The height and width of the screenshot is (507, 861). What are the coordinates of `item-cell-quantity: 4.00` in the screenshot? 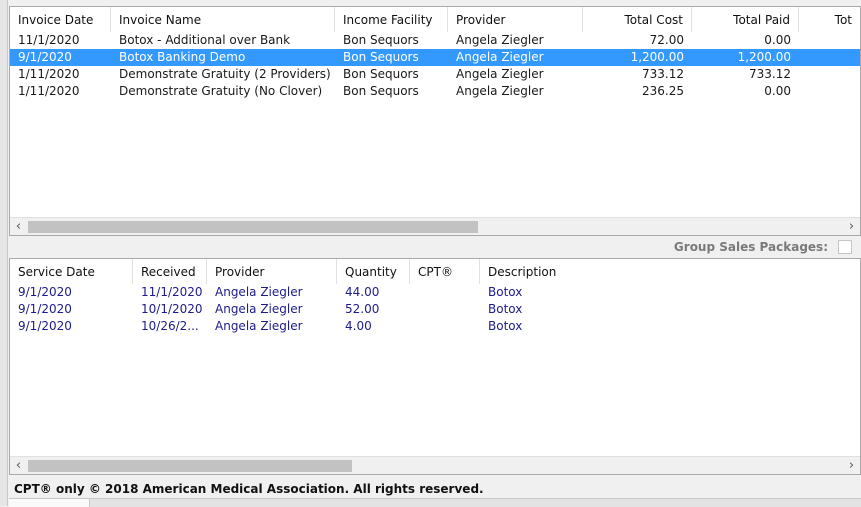 It's located at (358, 326).